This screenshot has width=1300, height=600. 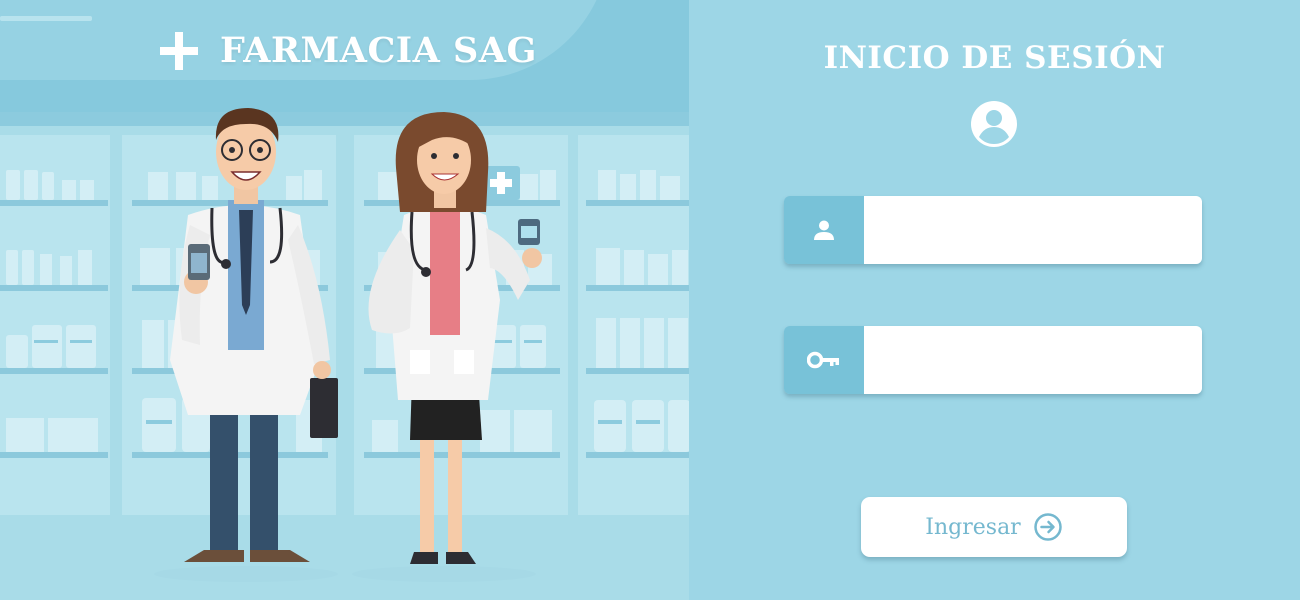 What do you see at coordinates (1033, 360) in the screenshot?
I see `password-input` at bounding box center [1033, 360].